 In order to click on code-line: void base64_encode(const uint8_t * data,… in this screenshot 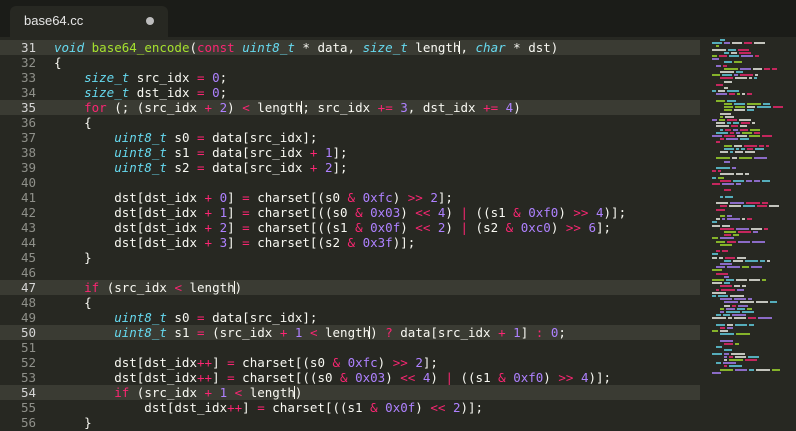, I will do `click(306, 47)`.